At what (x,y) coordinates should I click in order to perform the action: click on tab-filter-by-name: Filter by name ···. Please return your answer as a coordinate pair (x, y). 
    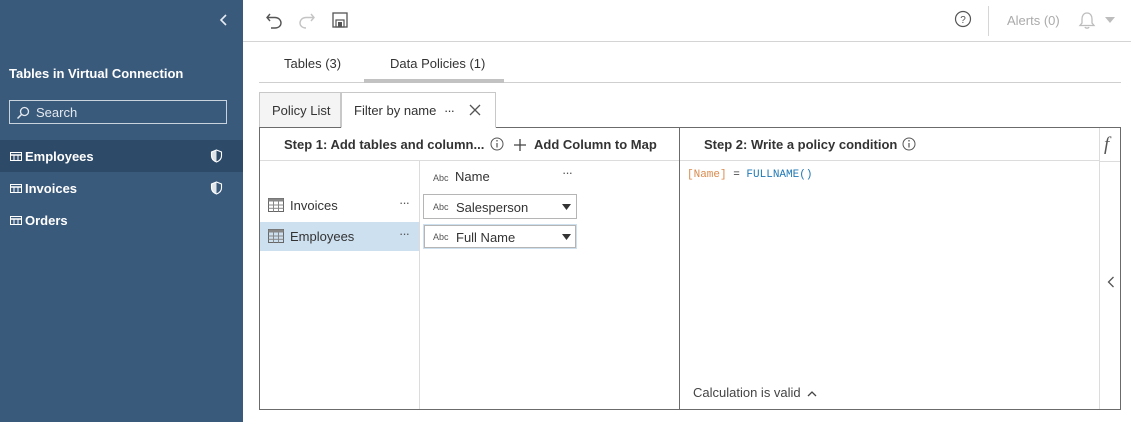
    Looking at the image, I should click on (418, 110).